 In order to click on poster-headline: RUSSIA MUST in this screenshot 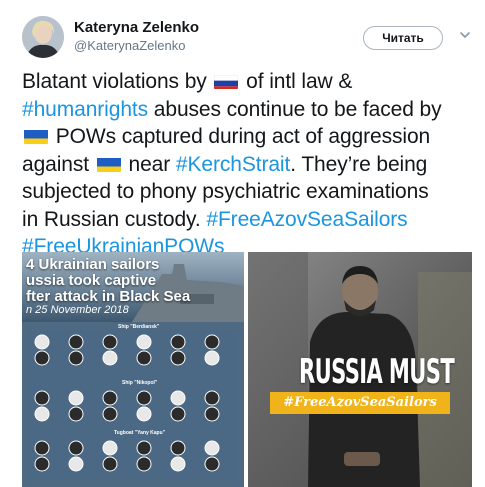, I will do `click(377, 372)`.